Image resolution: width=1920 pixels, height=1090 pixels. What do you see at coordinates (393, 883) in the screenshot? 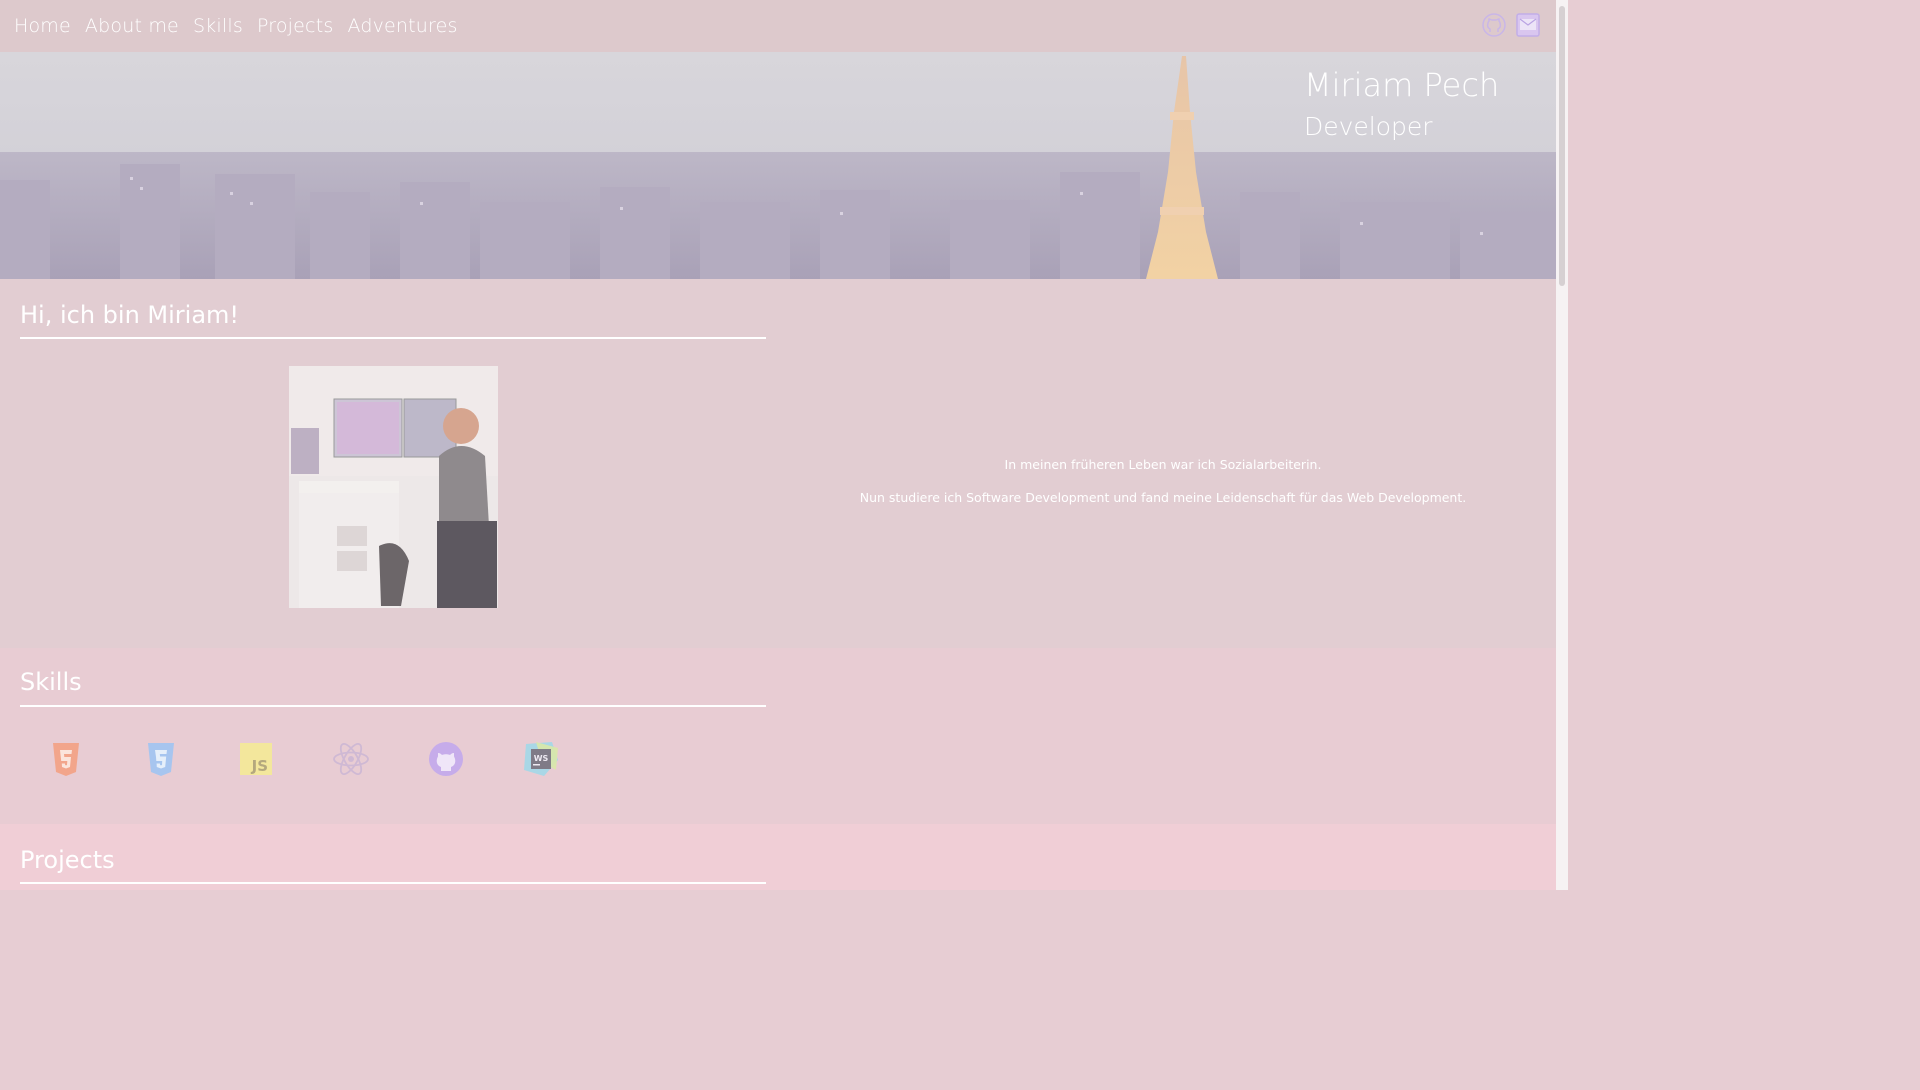
I see `projects-divider` at bounding box center [393, 883].